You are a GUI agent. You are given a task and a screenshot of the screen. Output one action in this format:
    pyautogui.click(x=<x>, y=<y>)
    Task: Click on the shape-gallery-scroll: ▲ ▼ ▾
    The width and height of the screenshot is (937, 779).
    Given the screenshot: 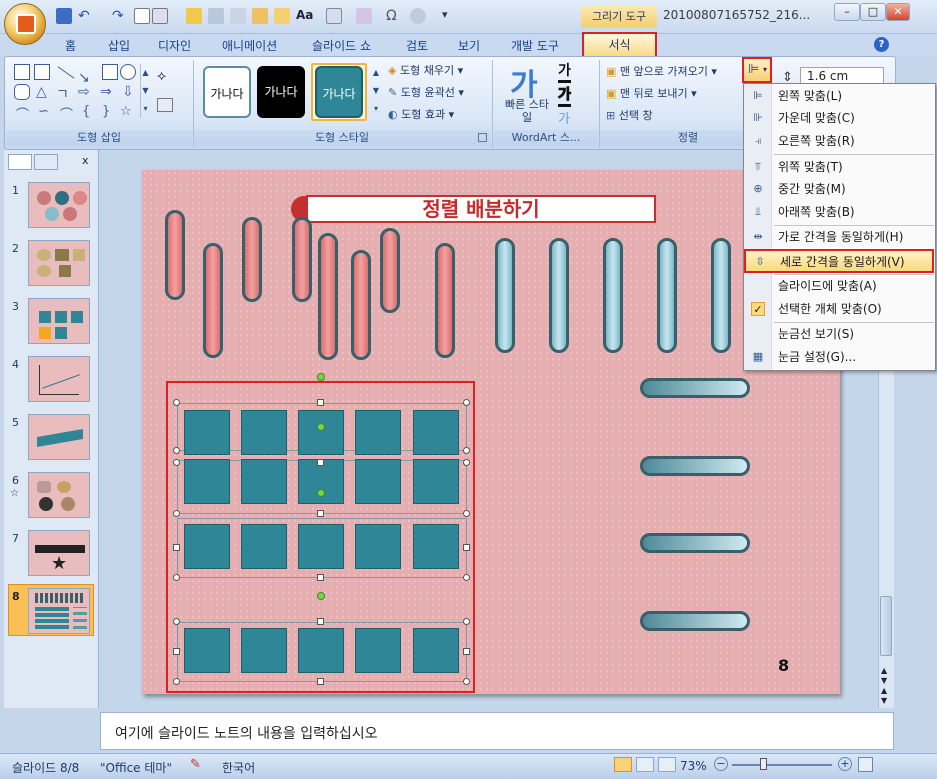 What is the action you would take?
    pyautogui.click(x=145, y=91)
    